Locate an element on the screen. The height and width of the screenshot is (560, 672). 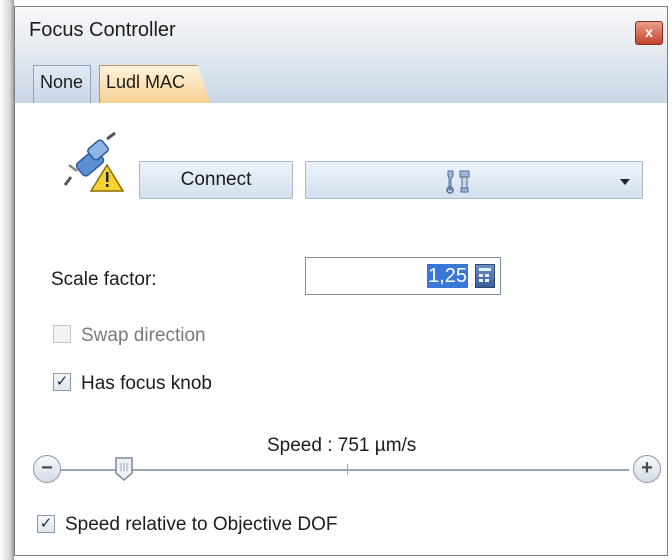
connect-button: Connect is located at coordinates (216, 180).